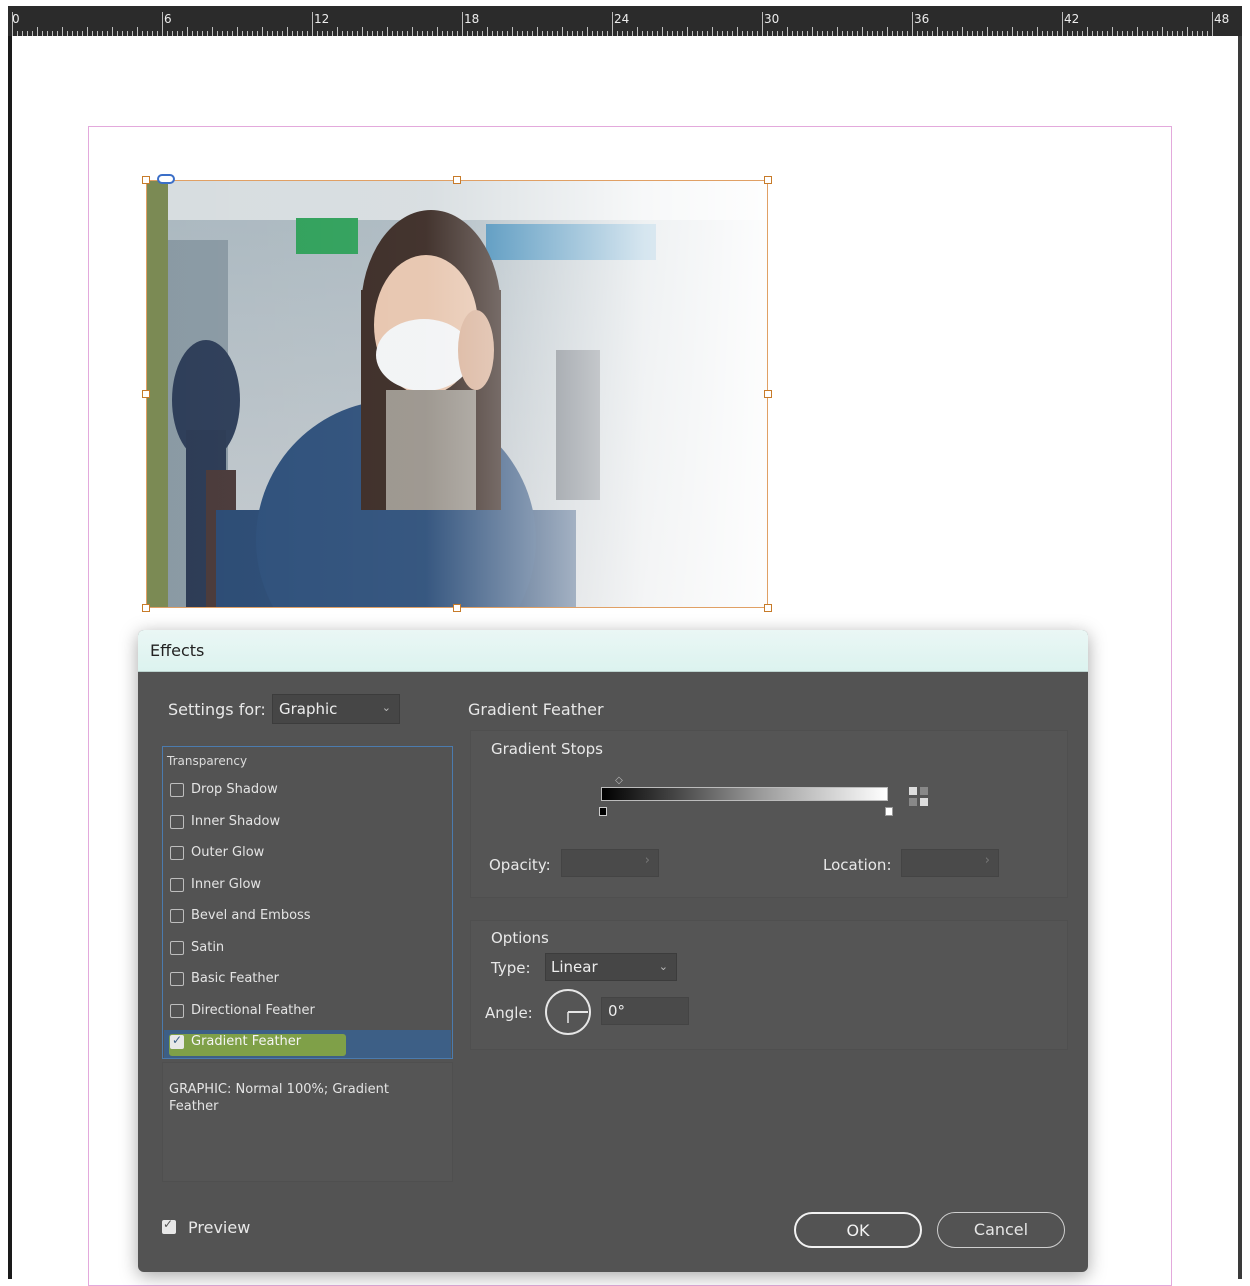 The height and width of the screenshot is (1286, 1250). I want to click on handle-top-left, so click(146, 180).